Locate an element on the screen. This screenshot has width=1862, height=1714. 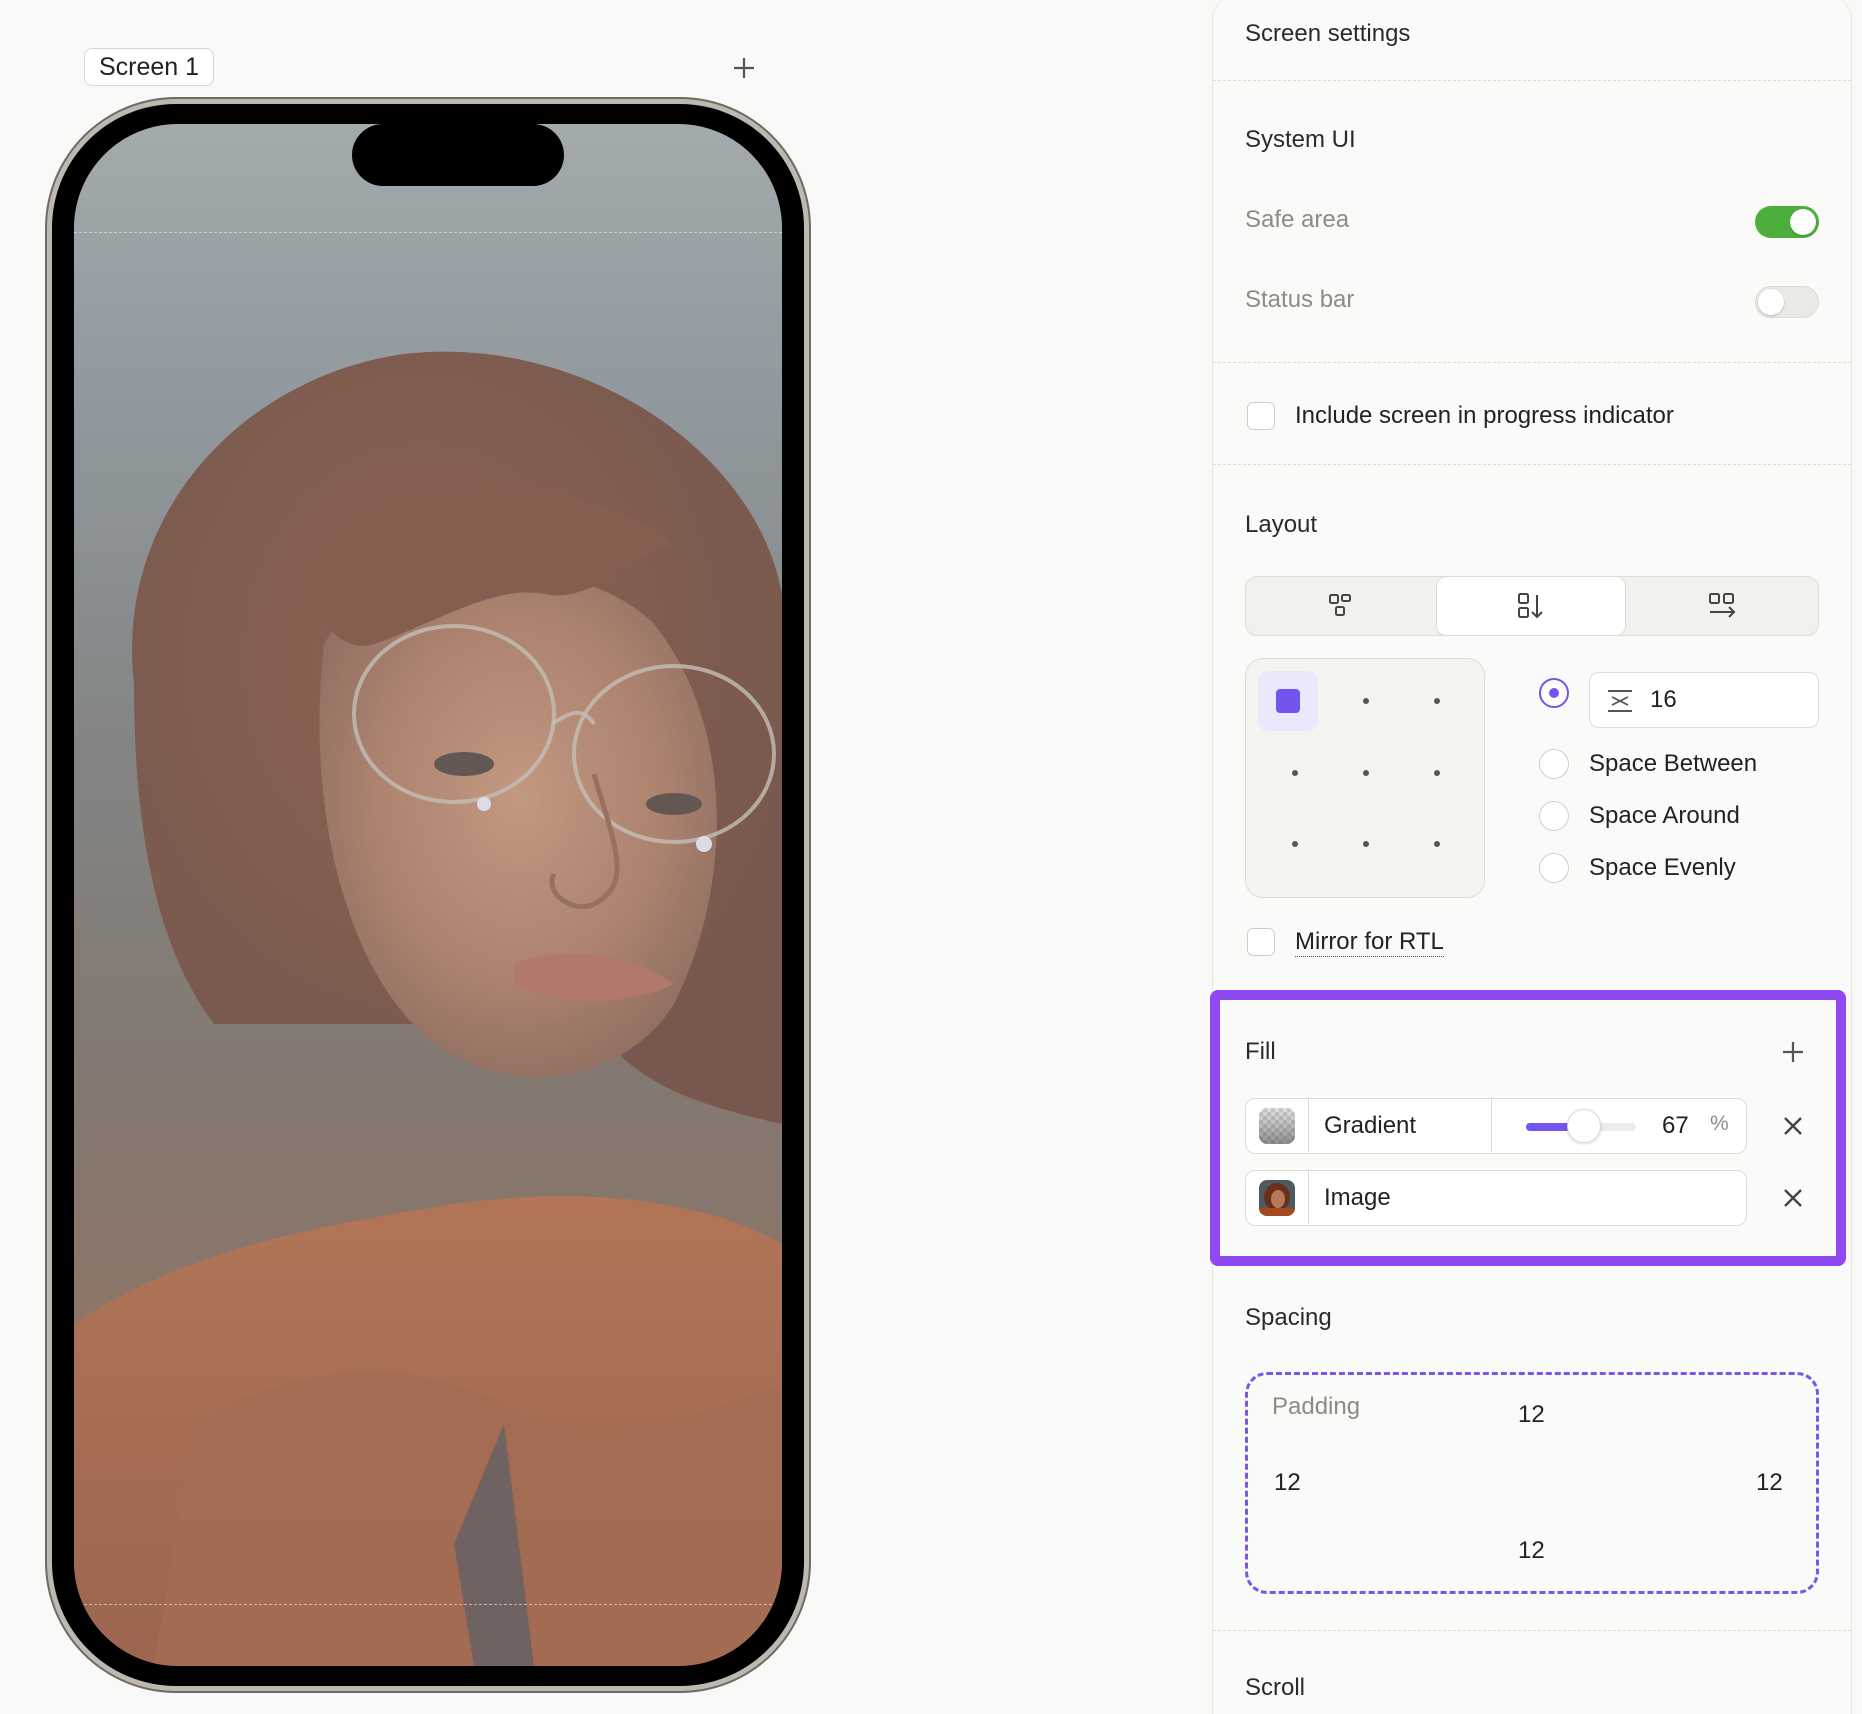
image-thumbnail-icon is located at coordinates (1277, 1197).